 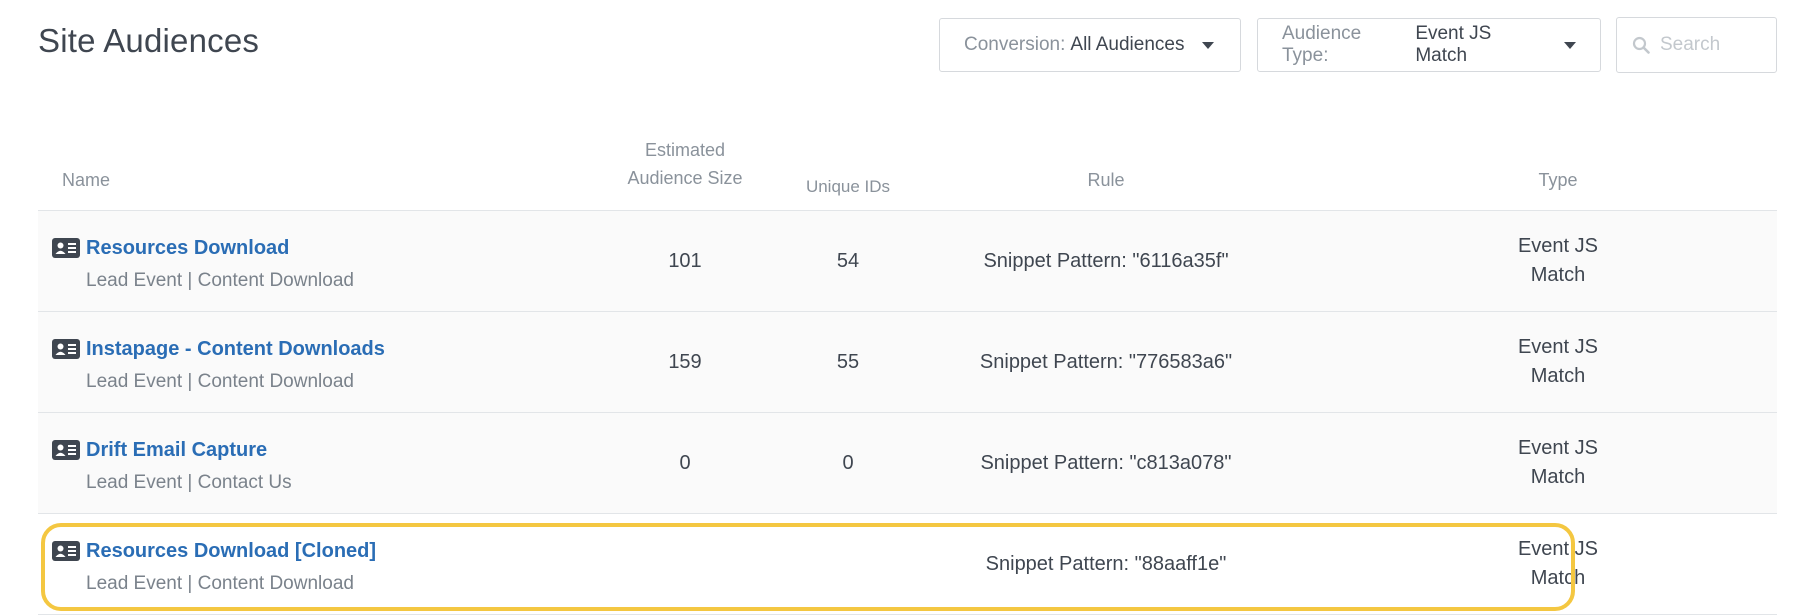 What do you see at coordinates (1715, 45) in the screenshot?
I see `search-input` at bounding box center [1715, 45].